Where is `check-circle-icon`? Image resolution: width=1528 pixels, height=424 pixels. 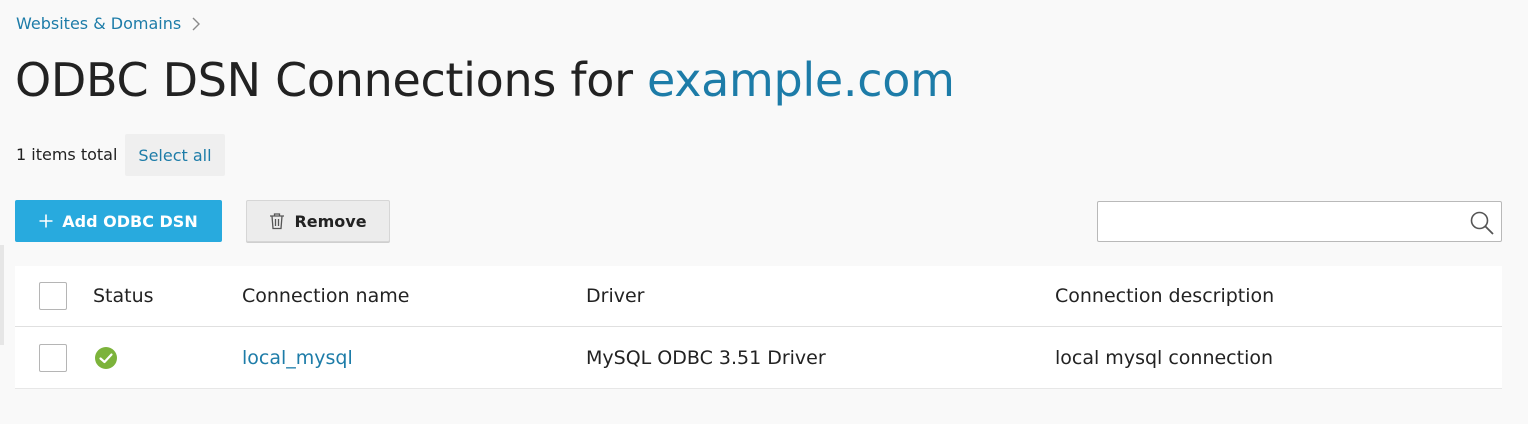
check-circle-icon is located at coordinates (106, 357).